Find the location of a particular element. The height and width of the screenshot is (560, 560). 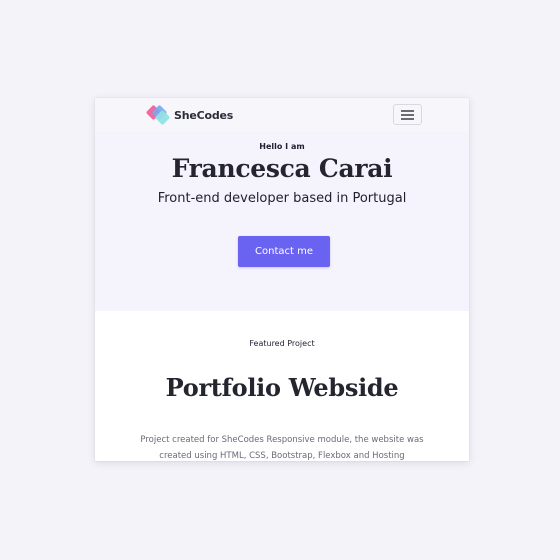

brand-link: SheCodes is located at coordinates (189, 115).